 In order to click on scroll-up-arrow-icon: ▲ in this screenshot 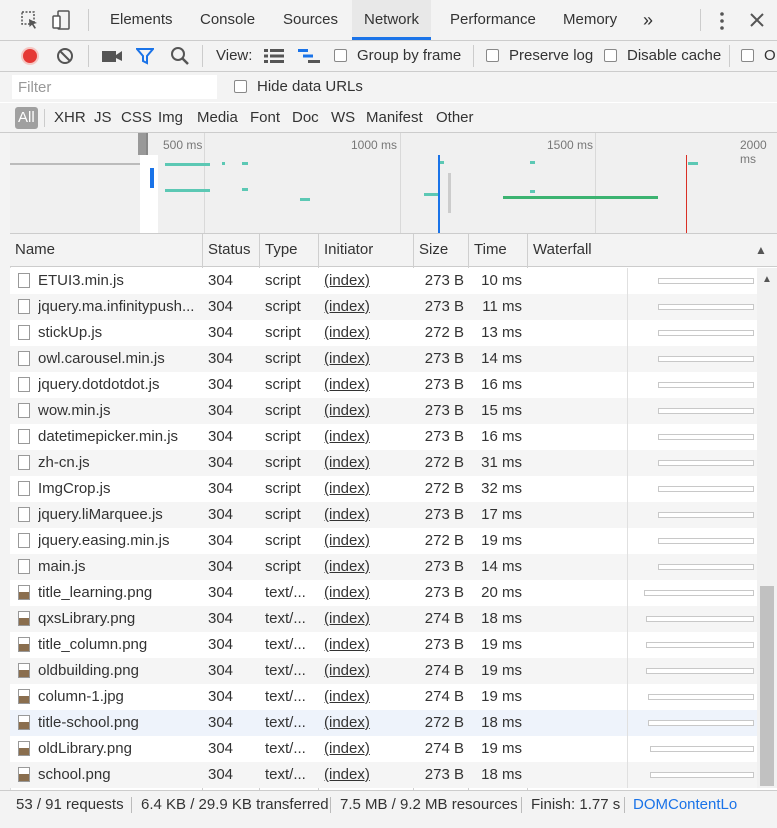, I will do `click(767, 279)`.